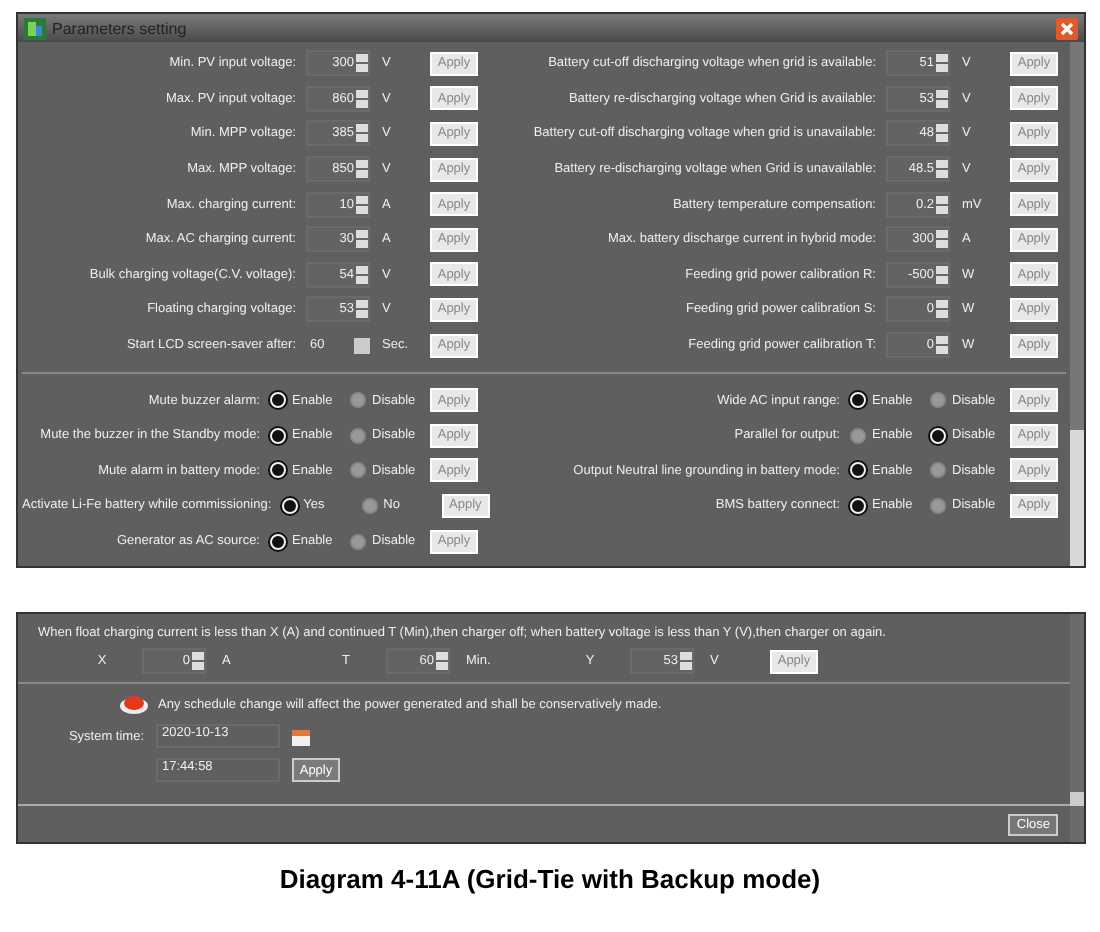 This screenshot has width=1100, height=932. I want to click on calendar-icon, so click(301, 736).